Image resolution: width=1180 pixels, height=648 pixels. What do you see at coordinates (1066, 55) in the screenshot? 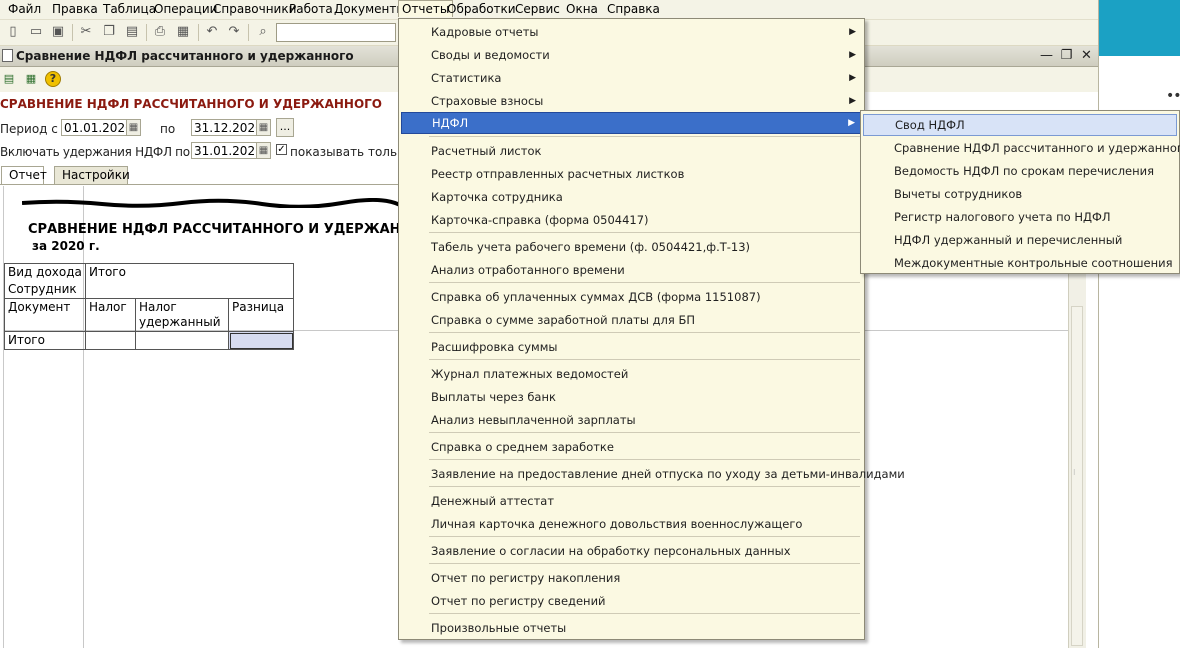
I see `restore-icon: ❐` at bounding box center [1066, 55].